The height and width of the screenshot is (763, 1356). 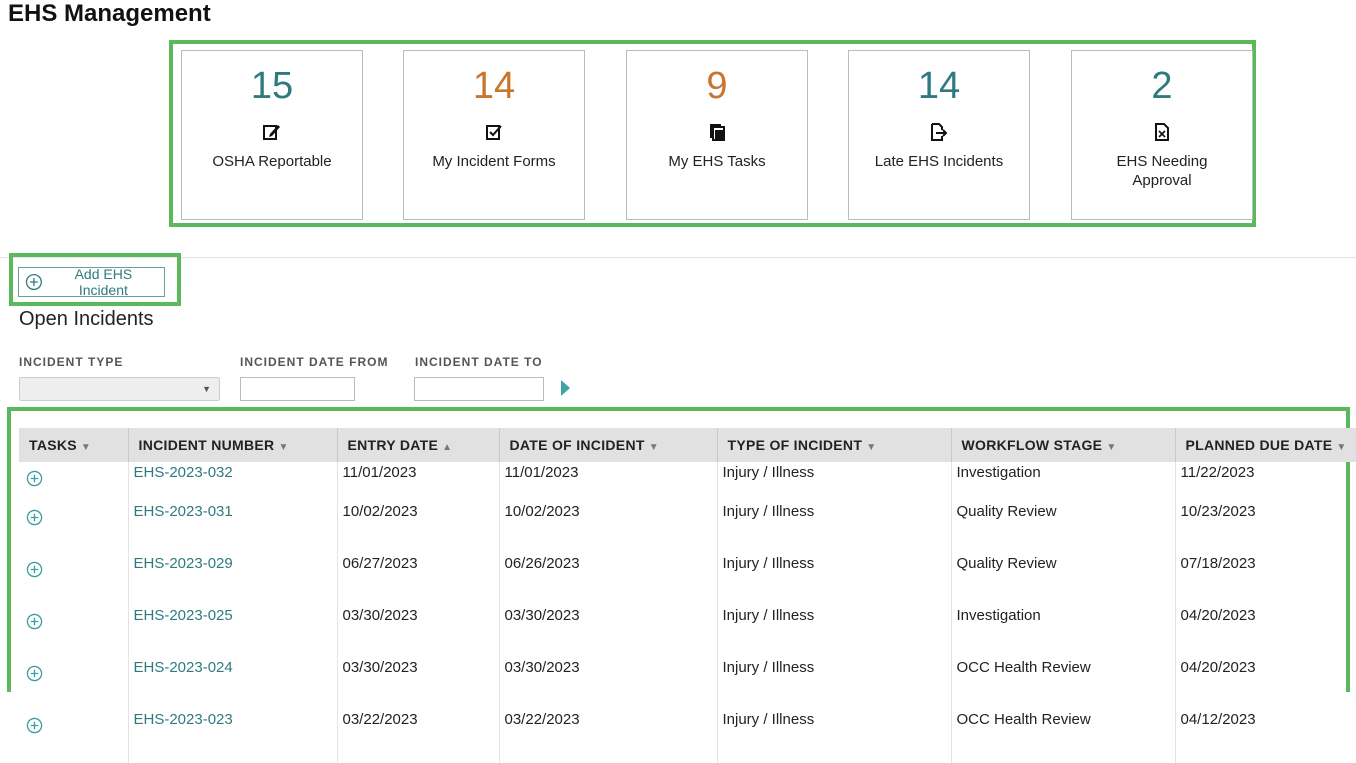 What do you see at coordinates (608, 737) in the screenshot?
I see `date-of-incident-cell: 03/22/2023` at bounding box center [608, 737].